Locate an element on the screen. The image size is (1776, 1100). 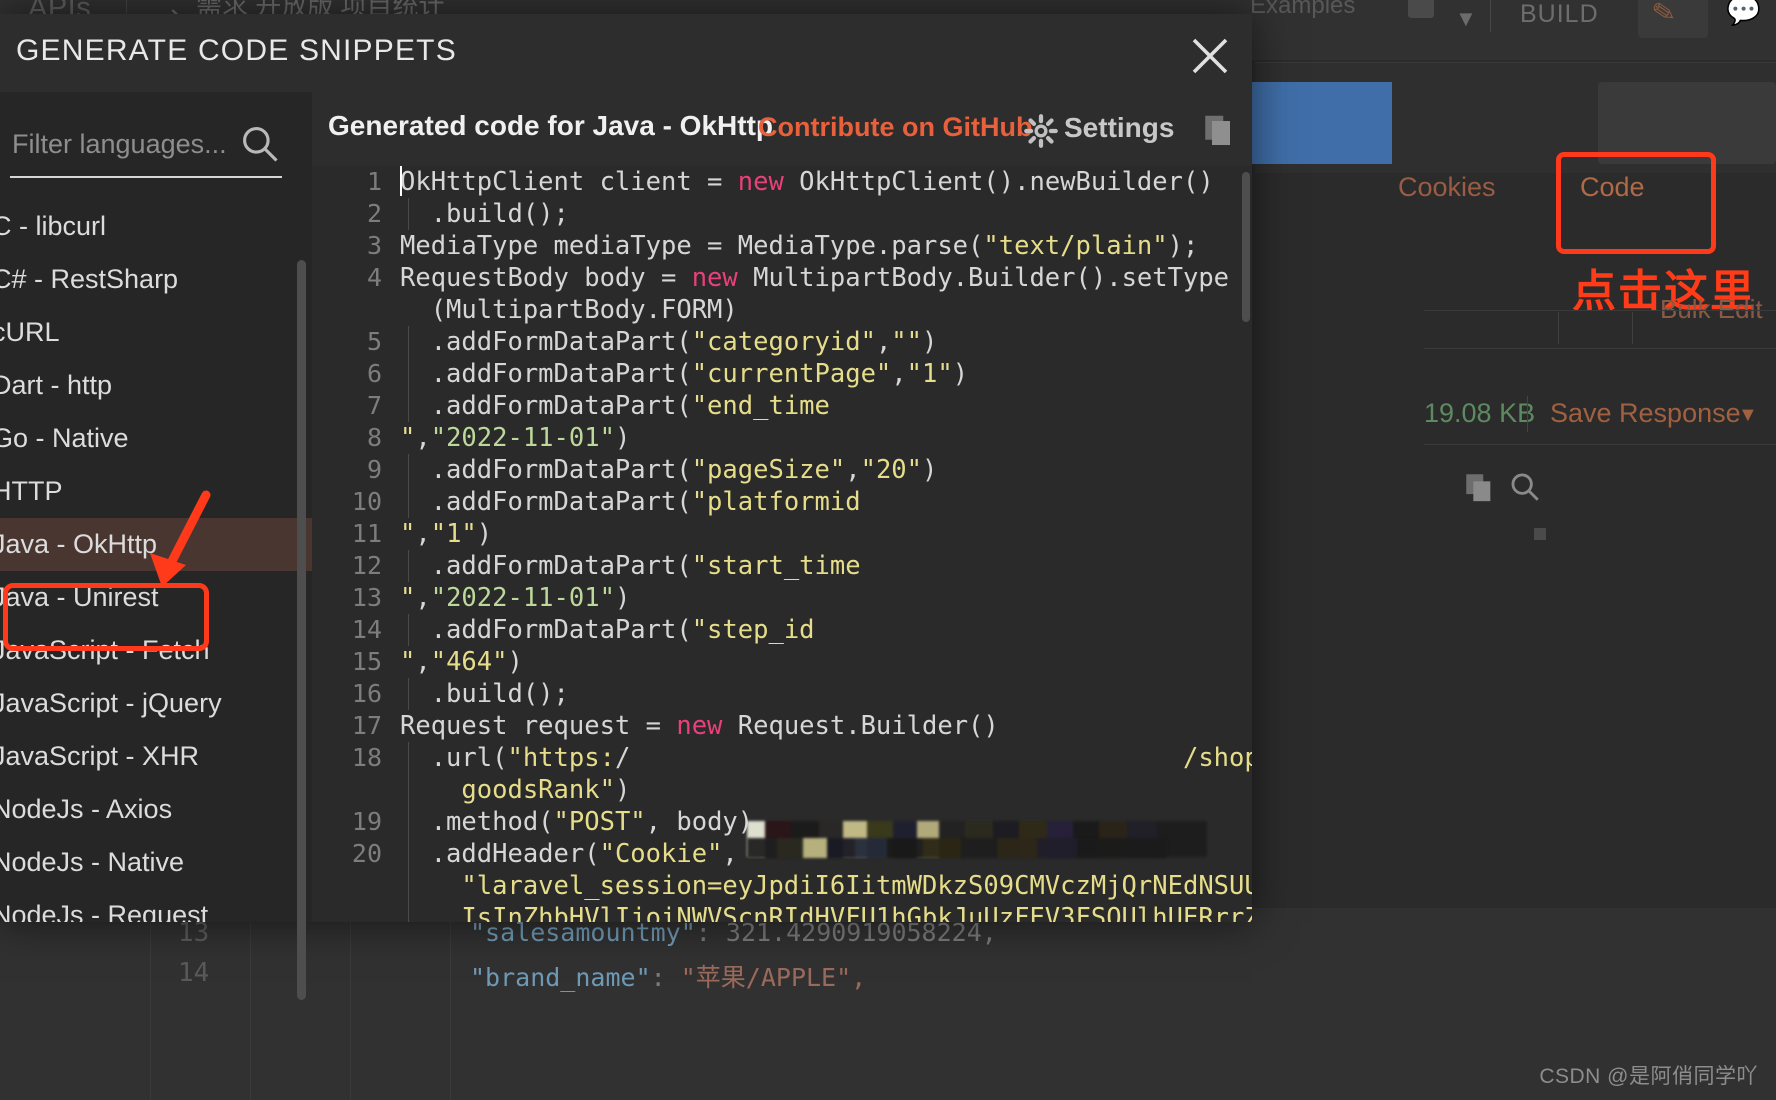
code-line-text: (MultipartBody.FORM) is located at coordinates (569, 310).